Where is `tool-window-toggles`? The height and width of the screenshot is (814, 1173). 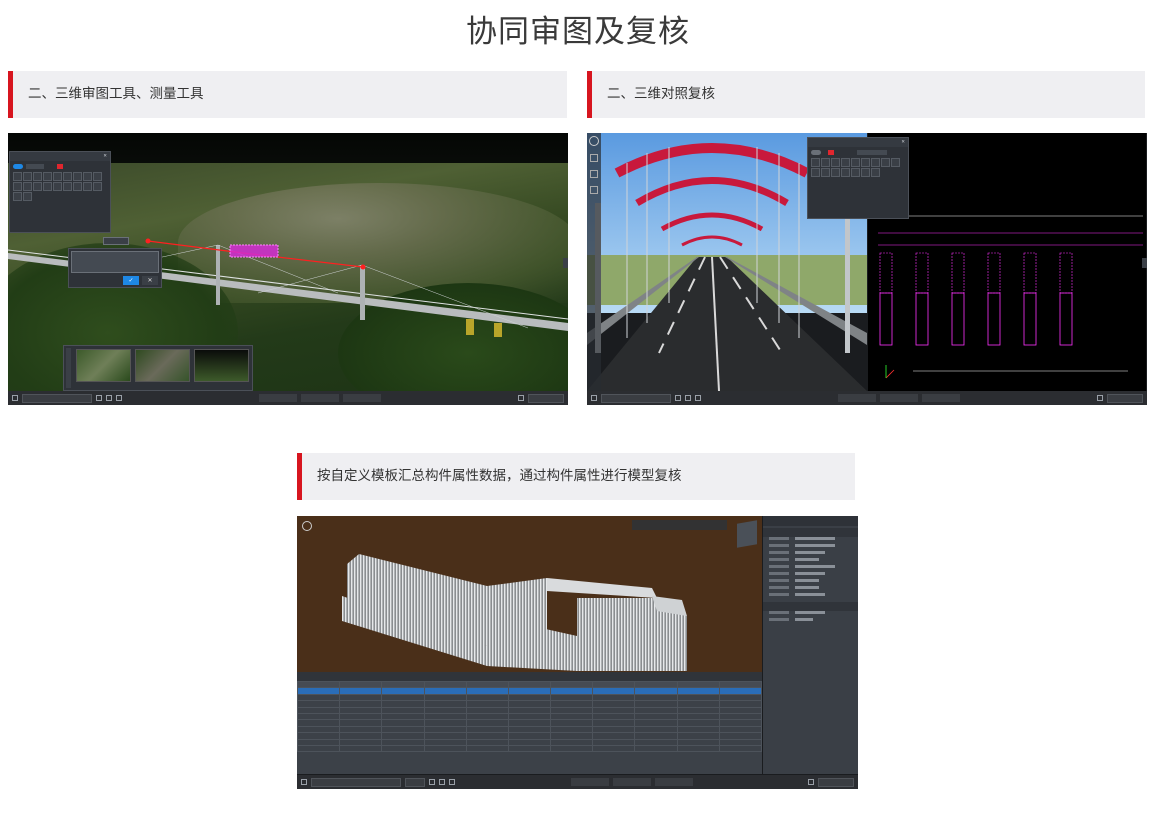 tool-window-toggles is located at coordinates (60, 166).